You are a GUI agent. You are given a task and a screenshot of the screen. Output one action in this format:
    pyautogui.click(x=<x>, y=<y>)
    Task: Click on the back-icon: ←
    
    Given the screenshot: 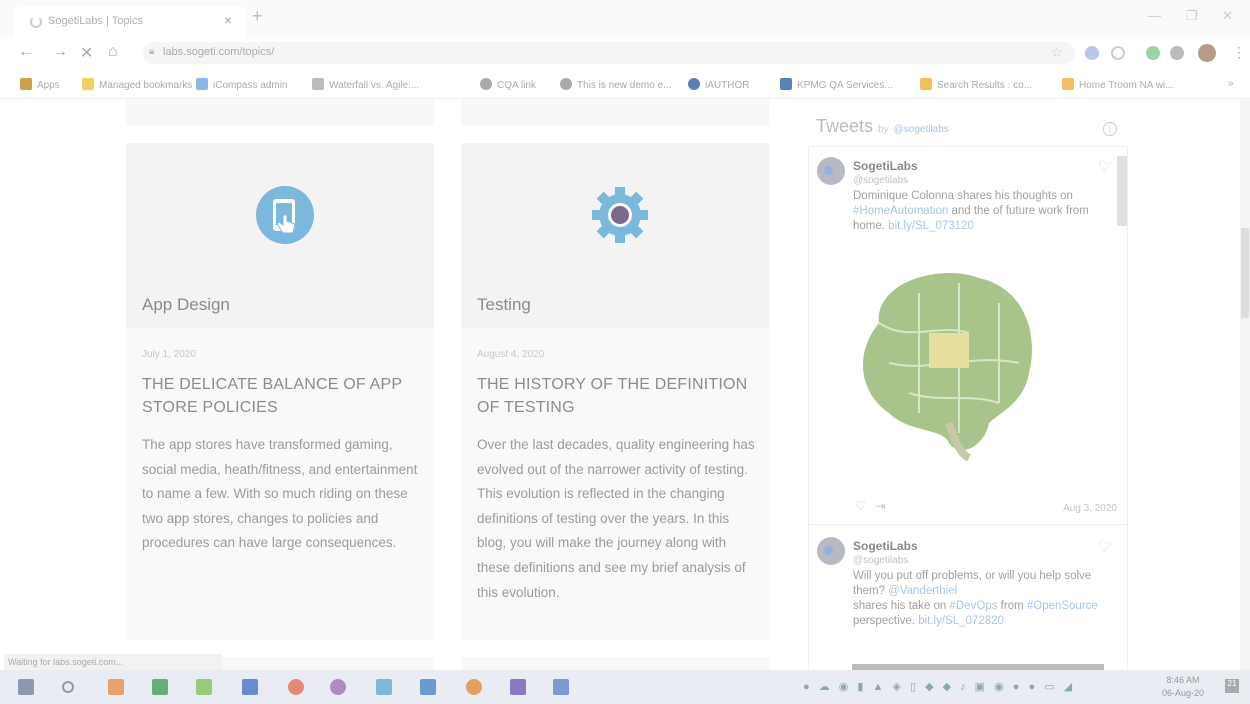 What is the action you would take?
    pyautogui.click(x=26, y=52)
    